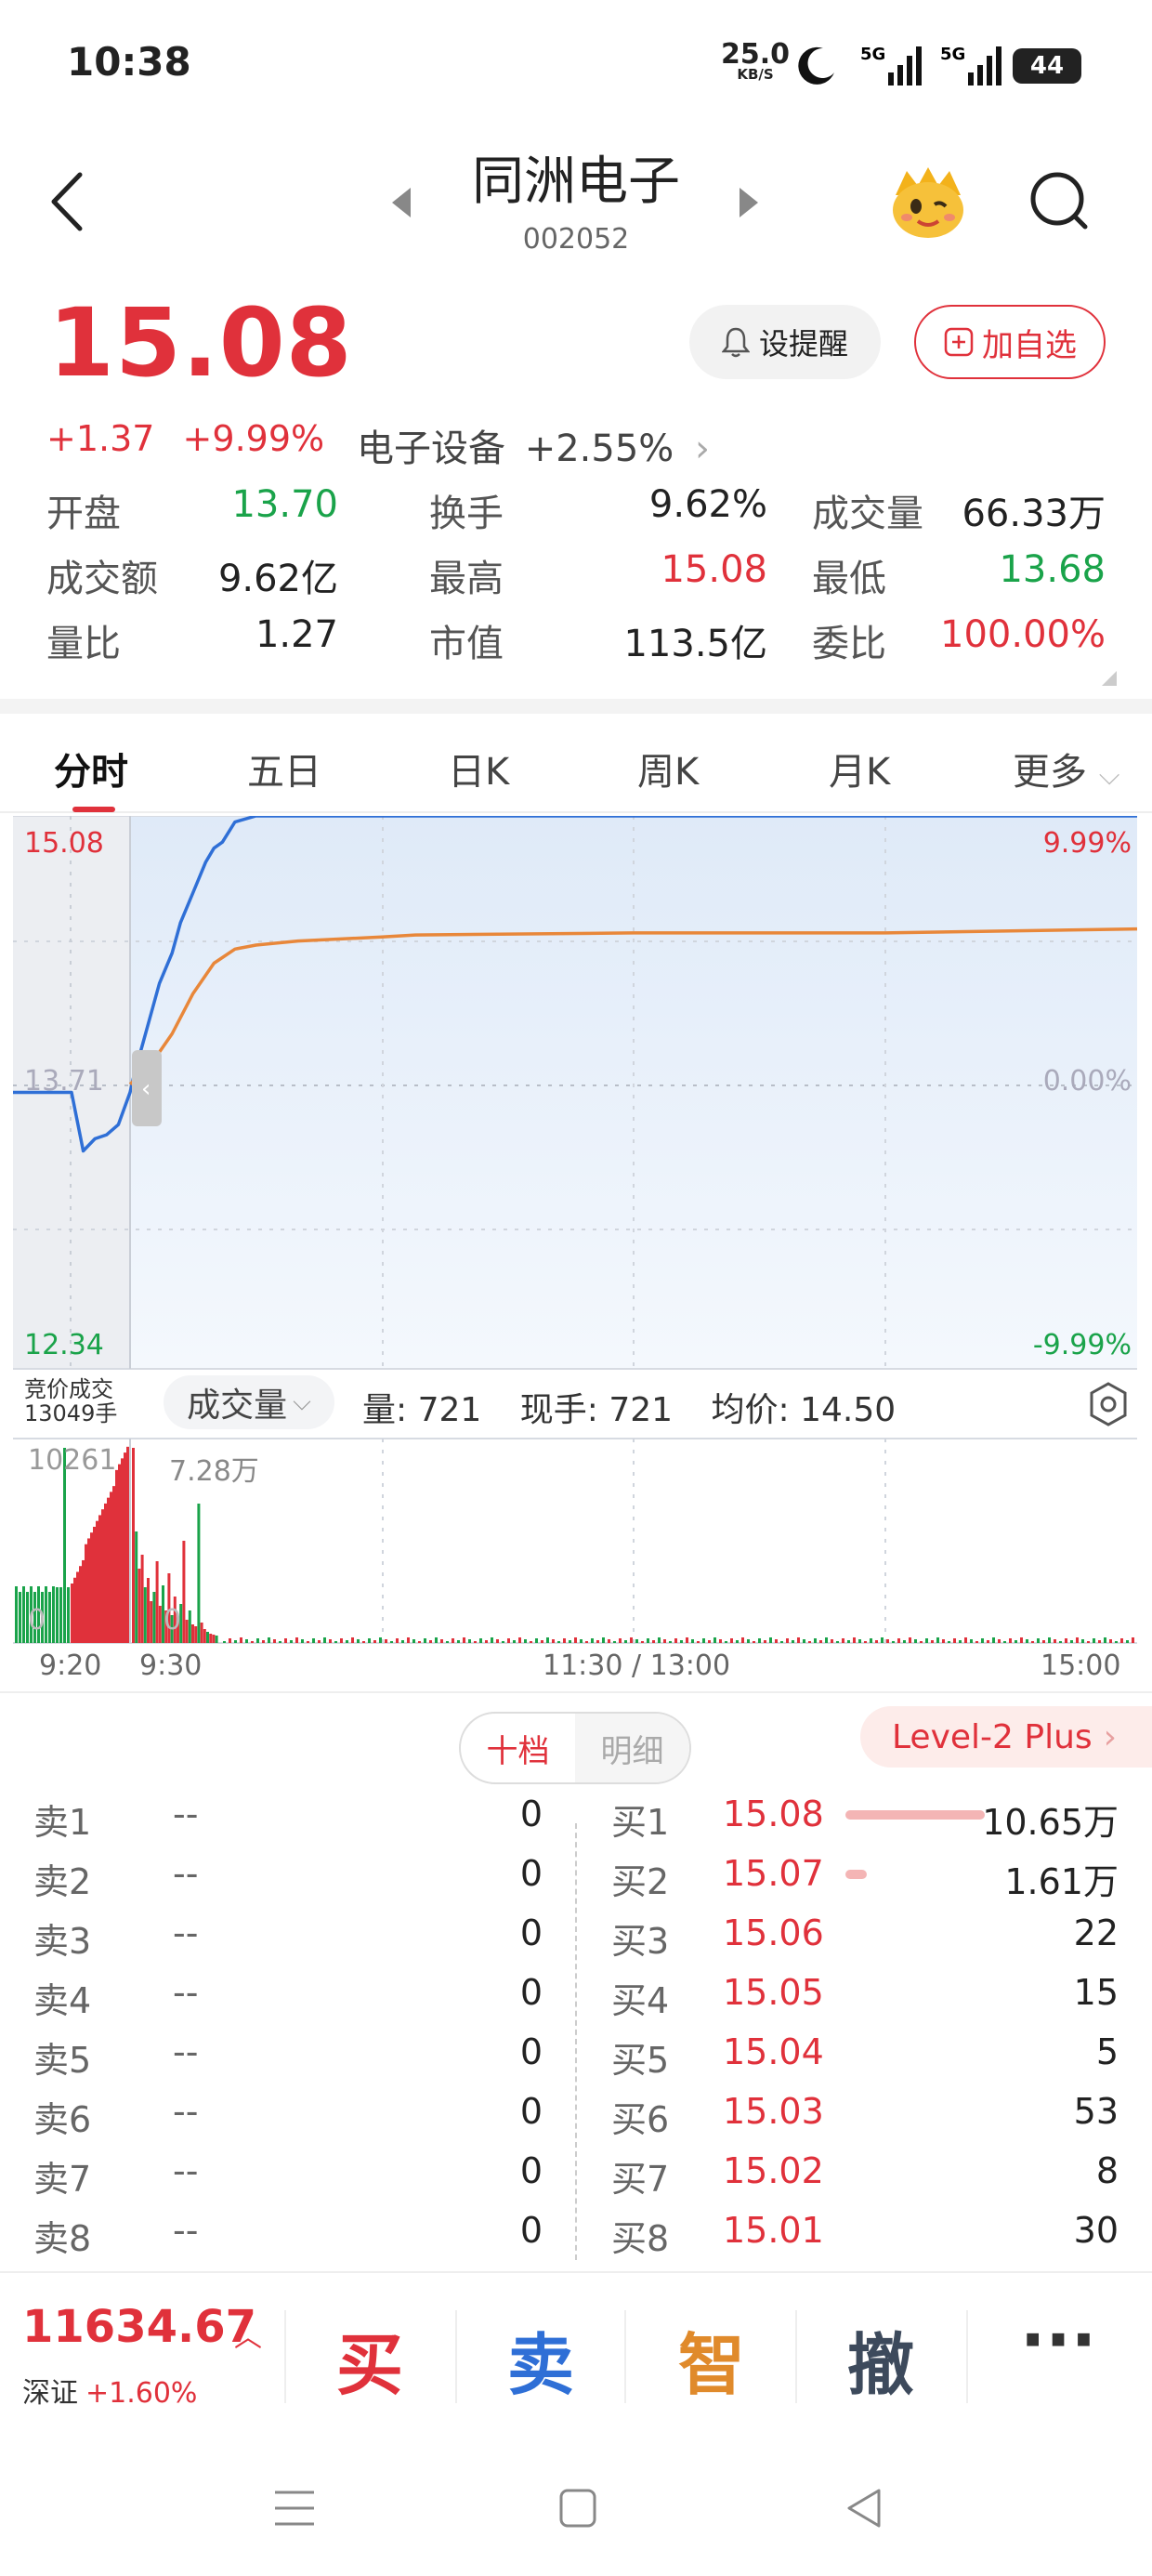 Image resolution: width=1152 pixels, height=2576 pixels. I want to click on stat-label: 市值, so click(466, 644).